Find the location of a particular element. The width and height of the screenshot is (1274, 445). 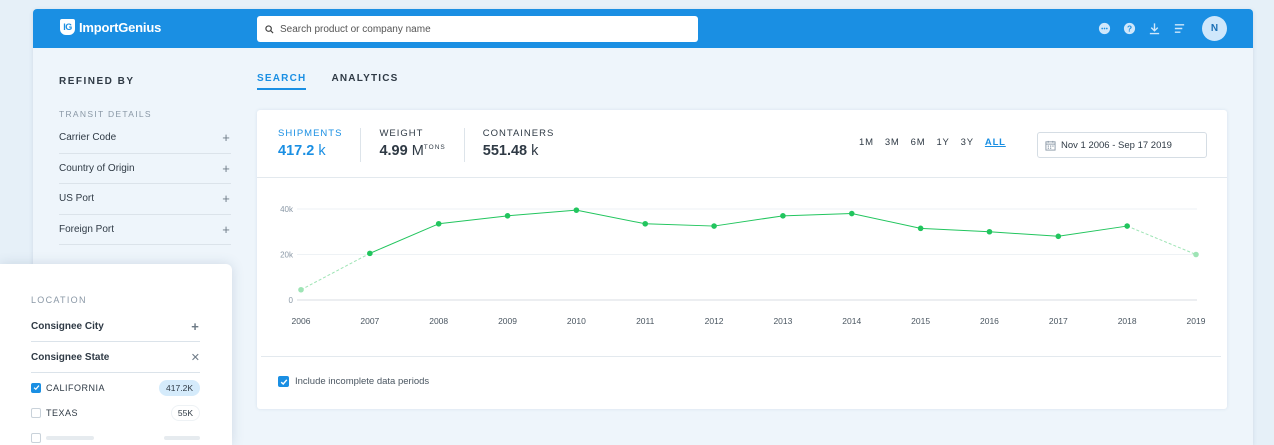

include-incomplete-label: Include incomplete data periods is located at coordinates (362, 381).